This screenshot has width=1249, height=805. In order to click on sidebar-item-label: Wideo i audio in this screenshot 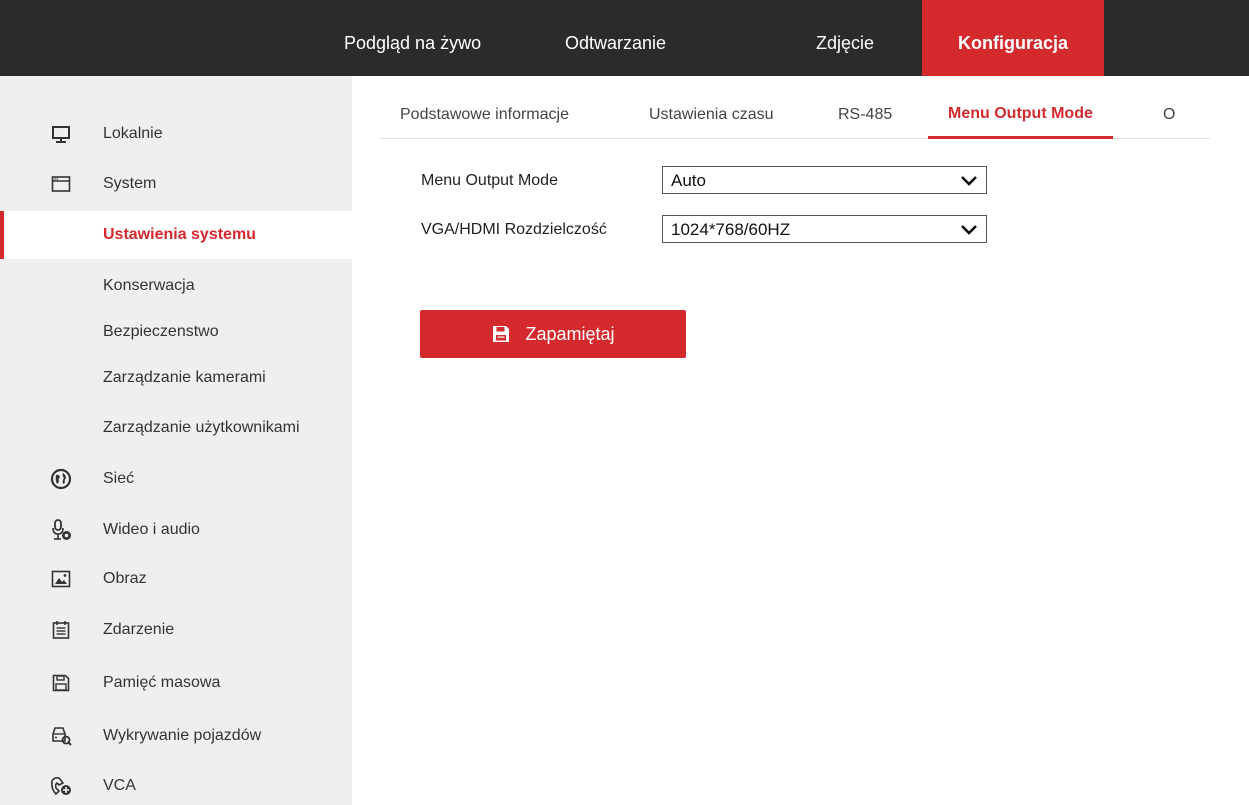, I will do `click(151, 529)`.